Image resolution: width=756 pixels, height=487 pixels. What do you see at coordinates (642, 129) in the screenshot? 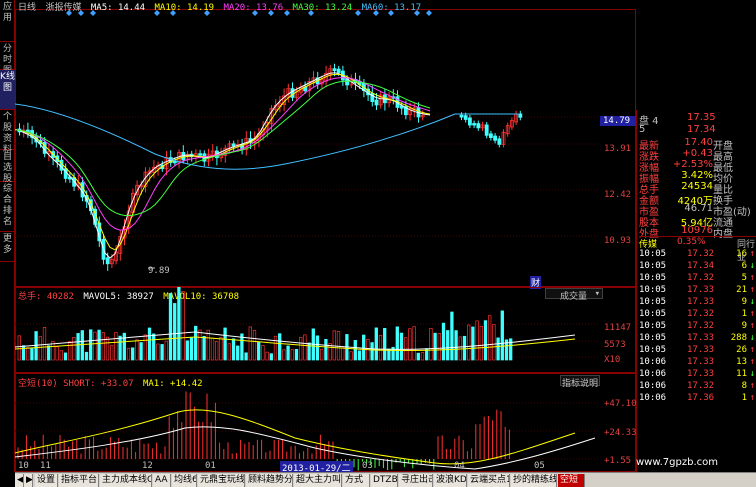
I see `order-book-label: 5` at bounding box center [642, 129].